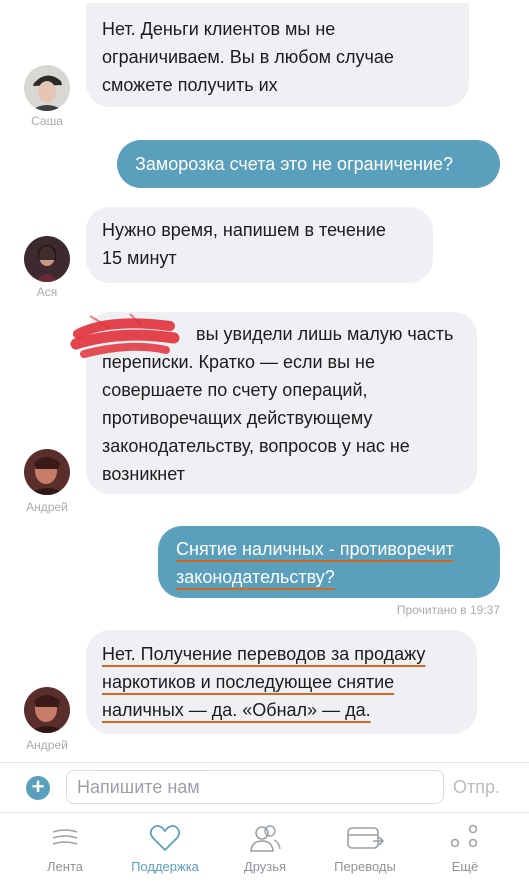  What do you see at coordinates (476, 787) in the screenshot?
I see `send-button: Отпр.` at bounding box center [476, 787].